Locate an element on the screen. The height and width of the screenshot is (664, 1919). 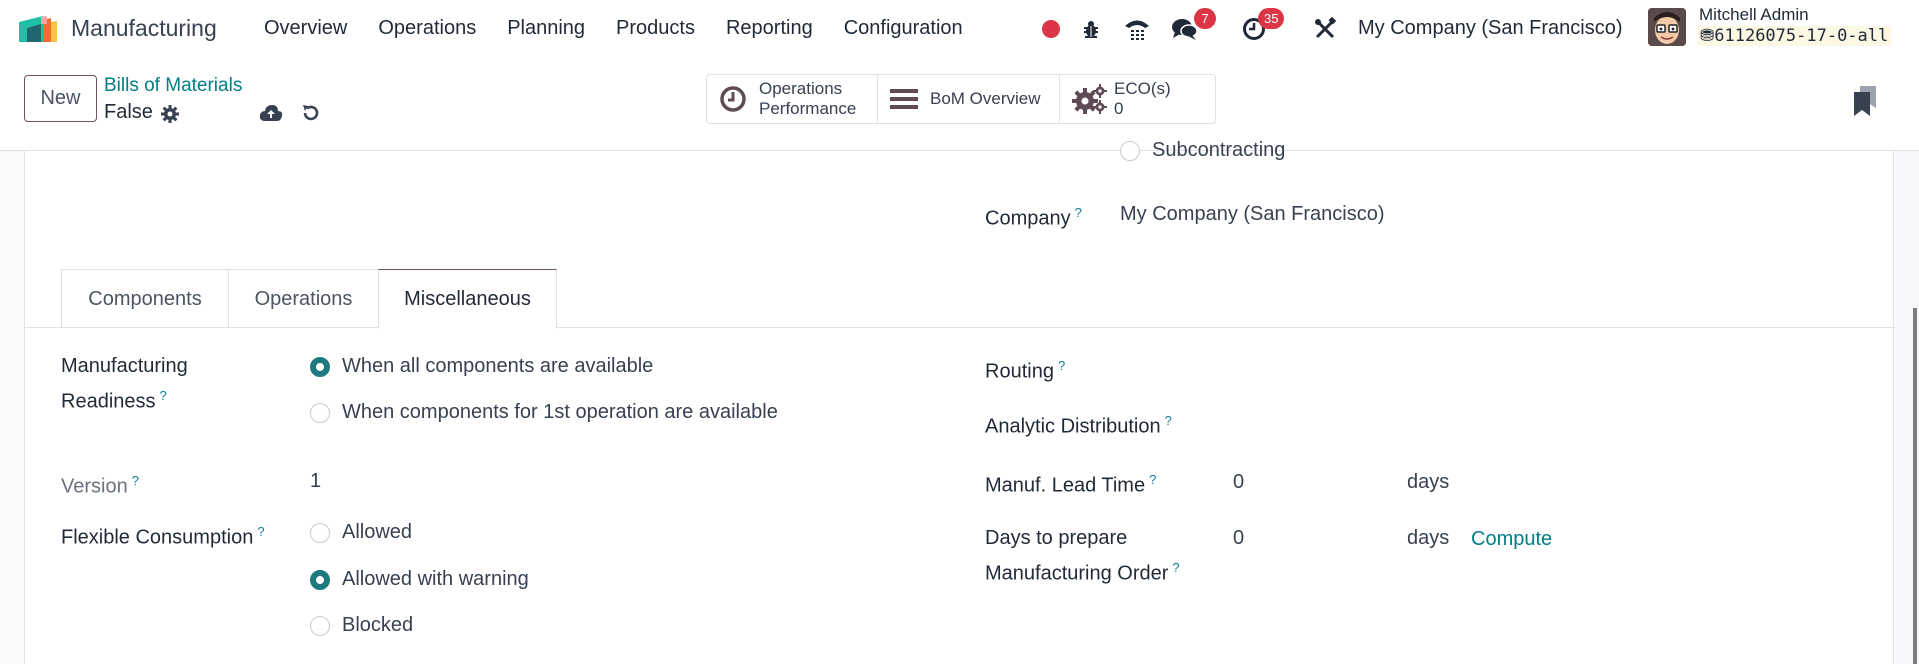
manuf-lead-time-input: 0 is located at coordinates (1313, 482).